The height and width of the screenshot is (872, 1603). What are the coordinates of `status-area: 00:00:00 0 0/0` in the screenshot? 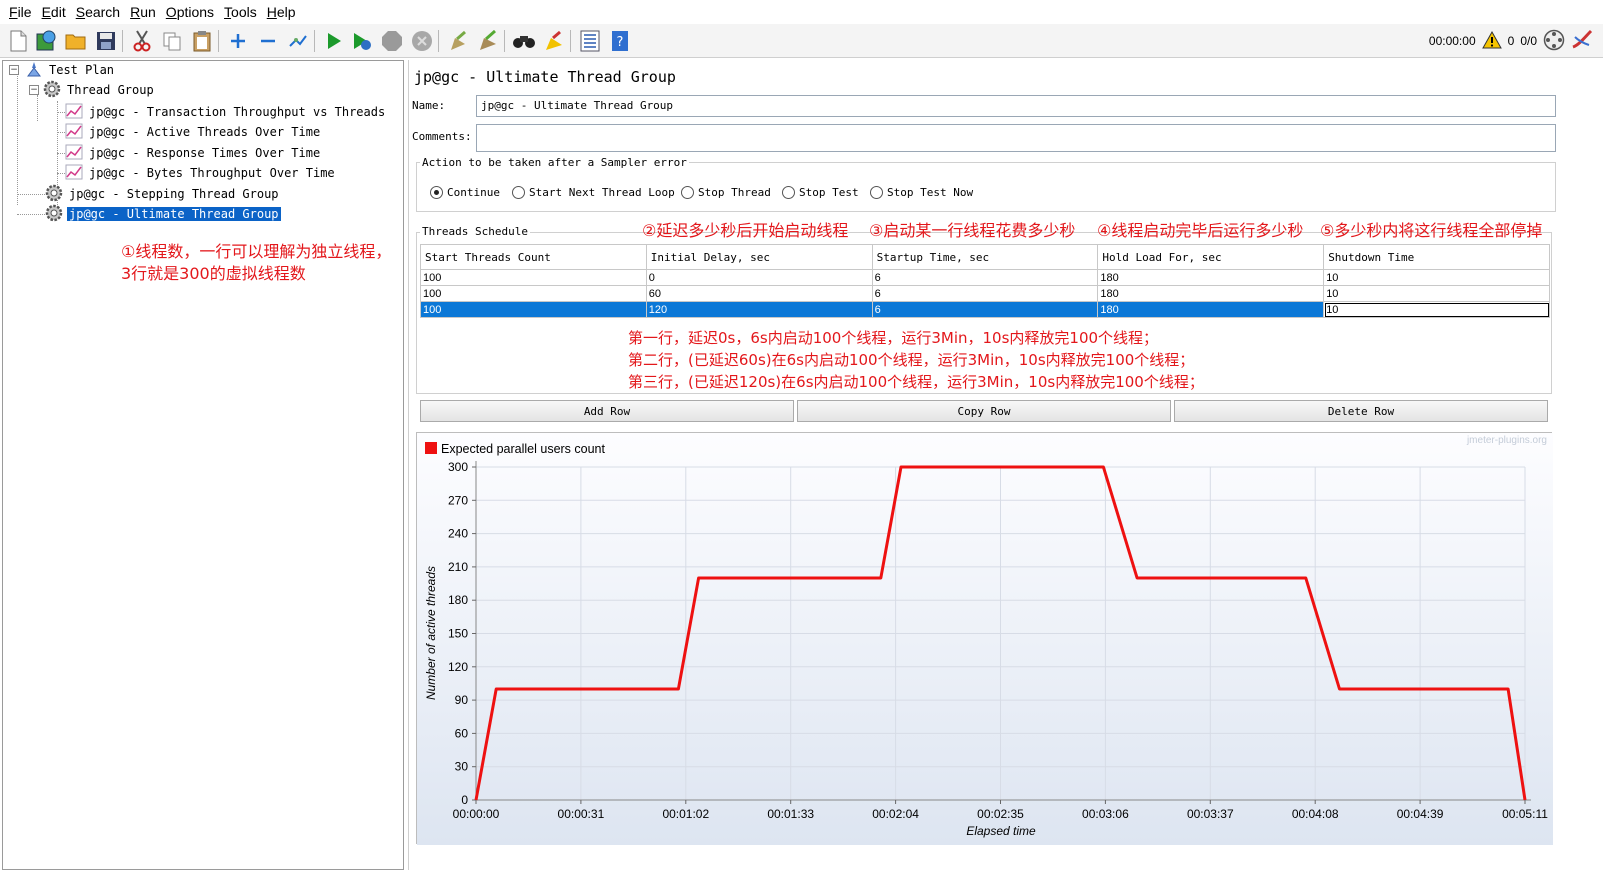 It's located at (1511, 41).